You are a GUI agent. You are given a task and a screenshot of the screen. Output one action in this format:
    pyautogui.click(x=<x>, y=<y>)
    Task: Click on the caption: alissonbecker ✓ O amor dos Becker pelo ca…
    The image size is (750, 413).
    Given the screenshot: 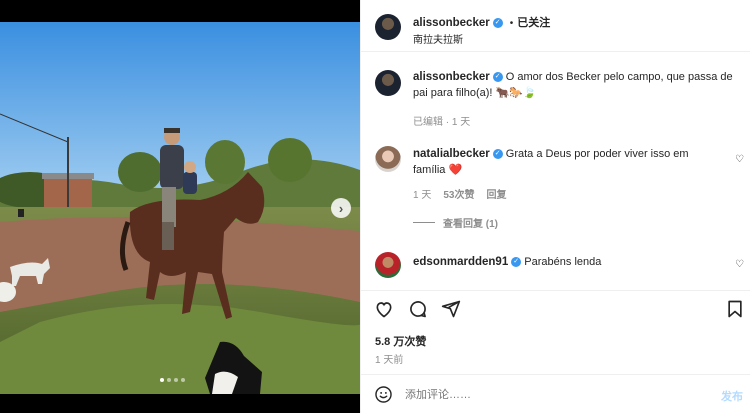 What is the action you would take?
    pyautogui.click(x=577, y=98)
    